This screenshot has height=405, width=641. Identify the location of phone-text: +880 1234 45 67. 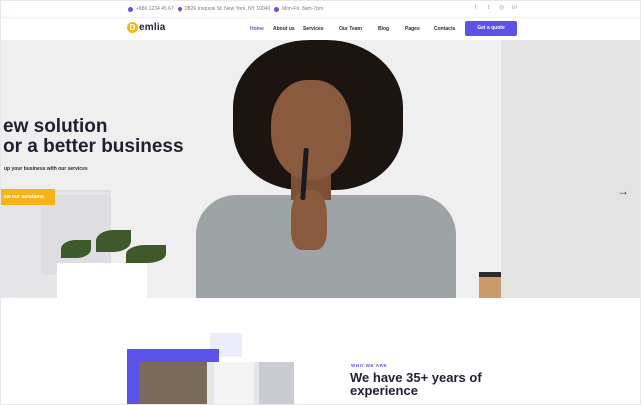
(155, 9).